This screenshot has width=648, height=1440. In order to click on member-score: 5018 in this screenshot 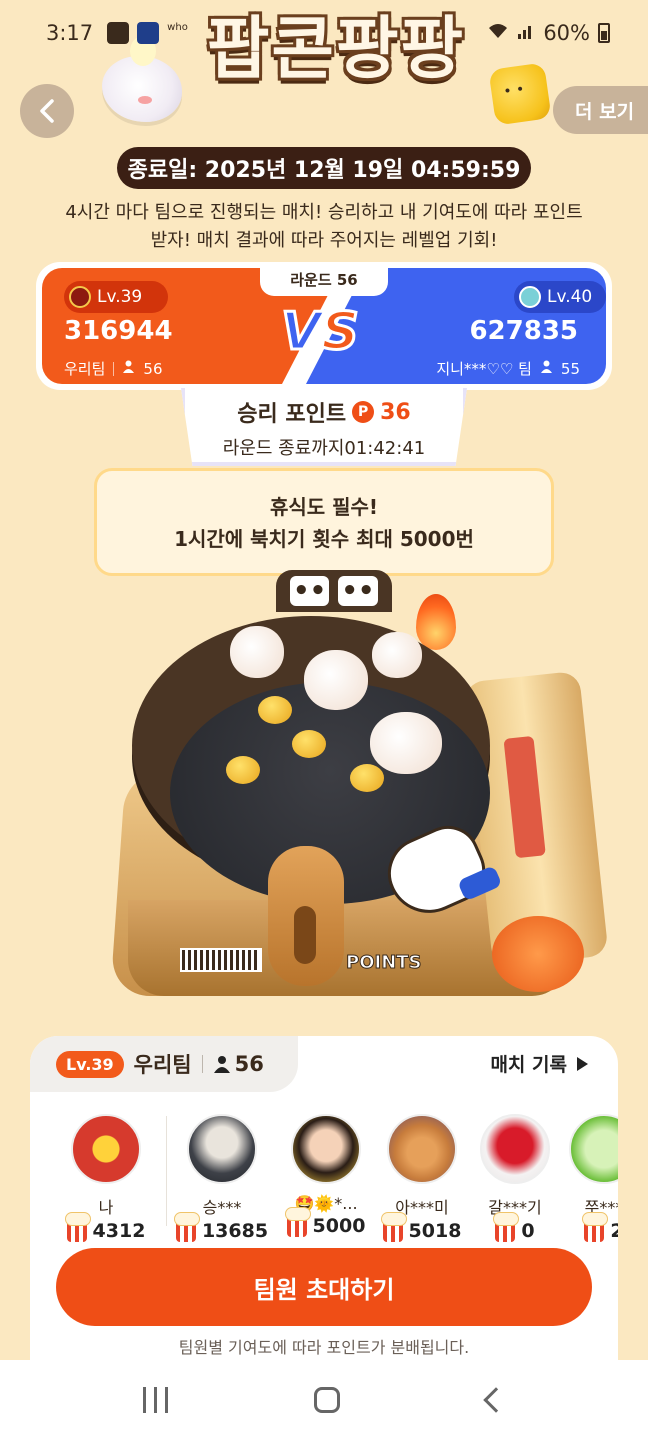, I will do `click(422, 1227)`.